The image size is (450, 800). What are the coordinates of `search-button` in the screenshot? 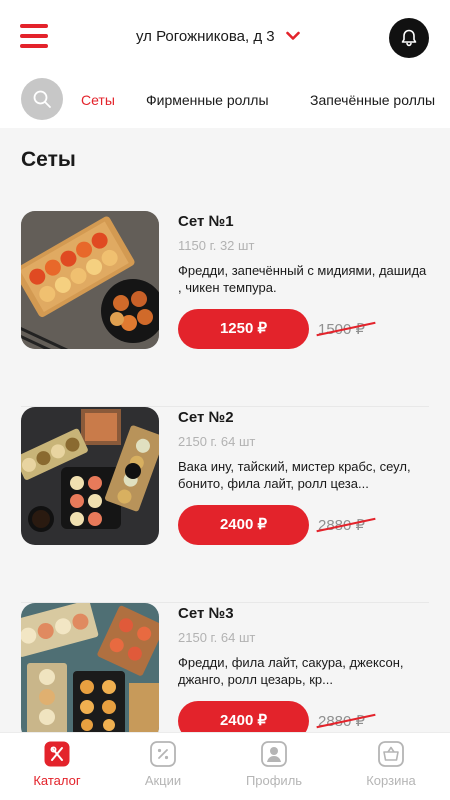 It's located at (42, 99).